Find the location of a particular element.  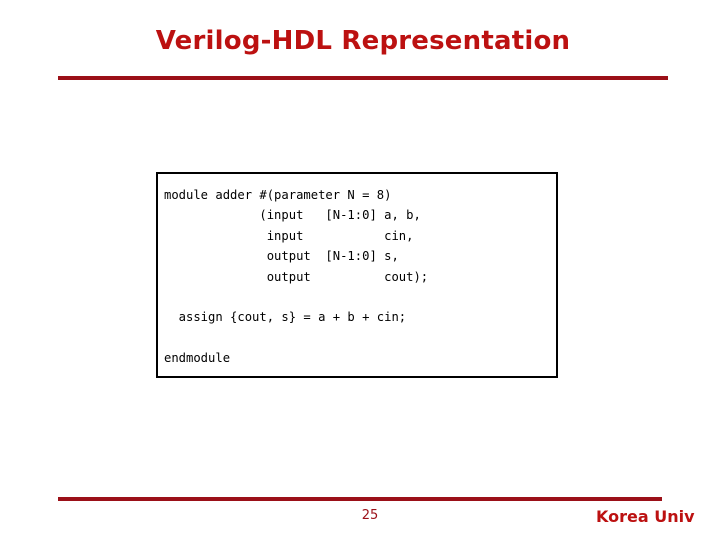

footer-divider is located at coordinates (360, 499).